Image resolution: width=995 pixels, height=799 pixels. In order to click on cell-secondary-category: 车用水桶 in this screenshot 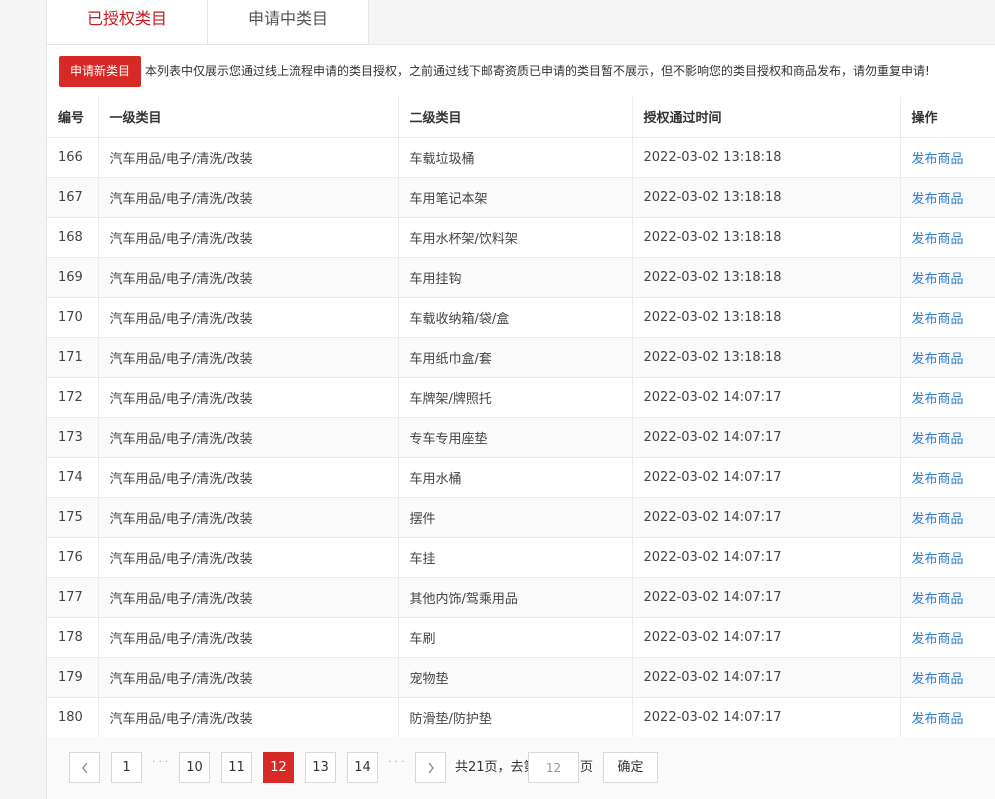, I will do `click(515, 477)`.